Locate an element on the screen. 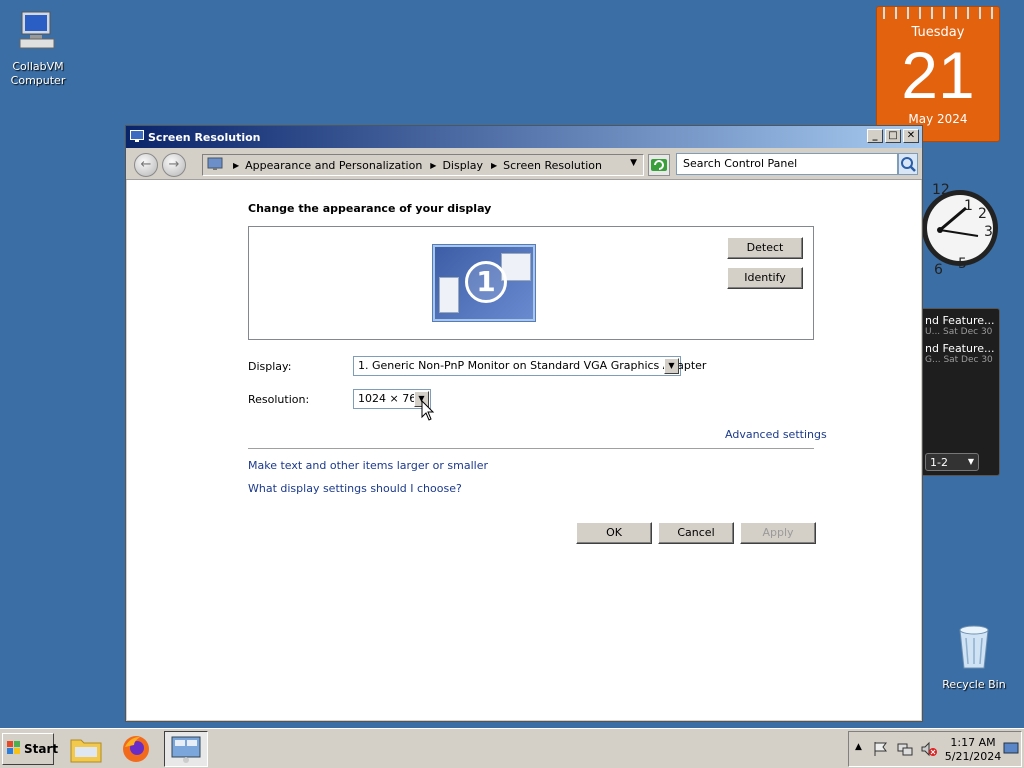  monitor-number: 1 is located at coordinates (486, 282).